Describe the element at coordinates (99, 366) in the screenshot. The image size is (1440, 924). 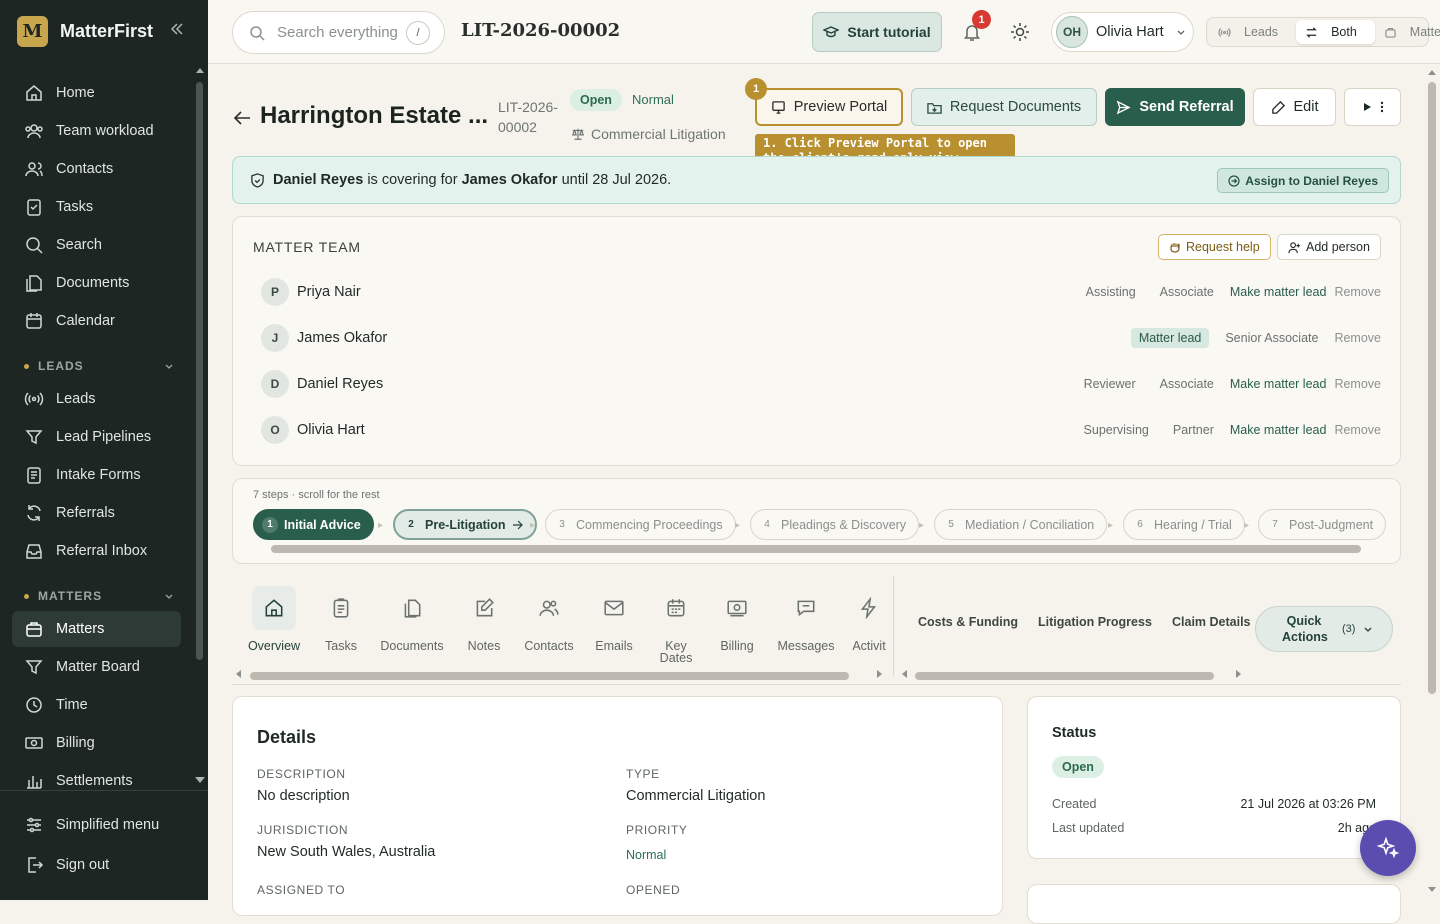
I see `leads-section-header: LEADS` at that location.